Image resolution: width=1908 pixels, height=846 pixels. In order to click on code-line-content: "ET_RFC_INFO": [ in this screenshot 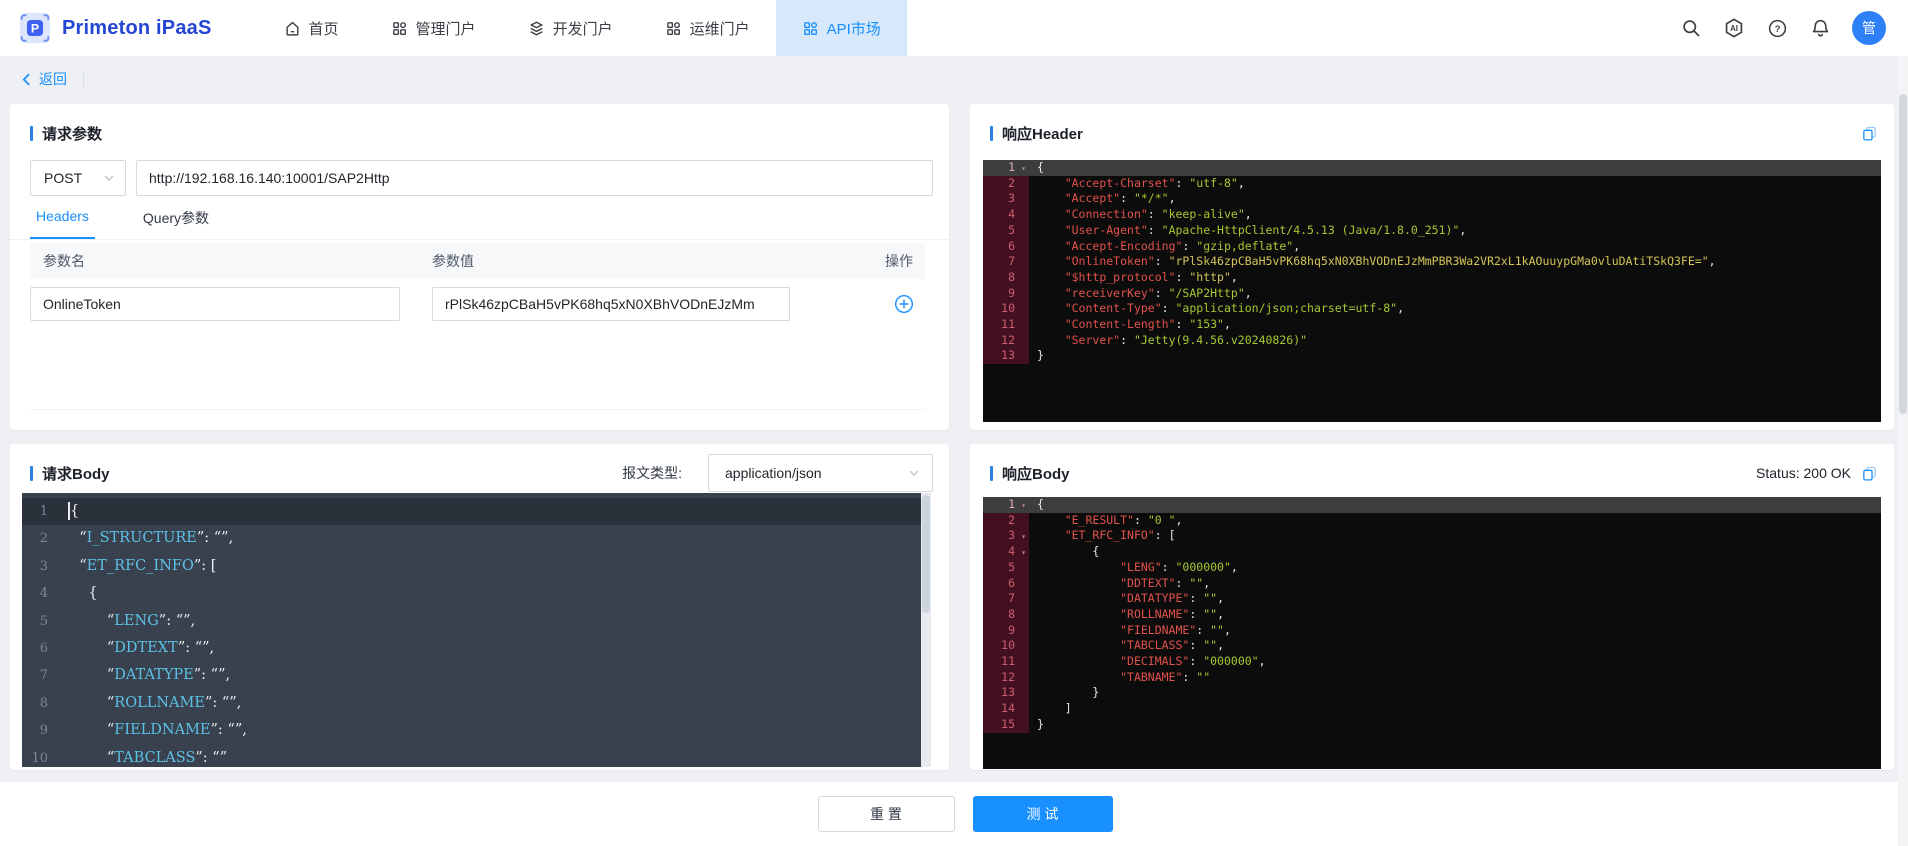, I will do `click(1120, 535)`.